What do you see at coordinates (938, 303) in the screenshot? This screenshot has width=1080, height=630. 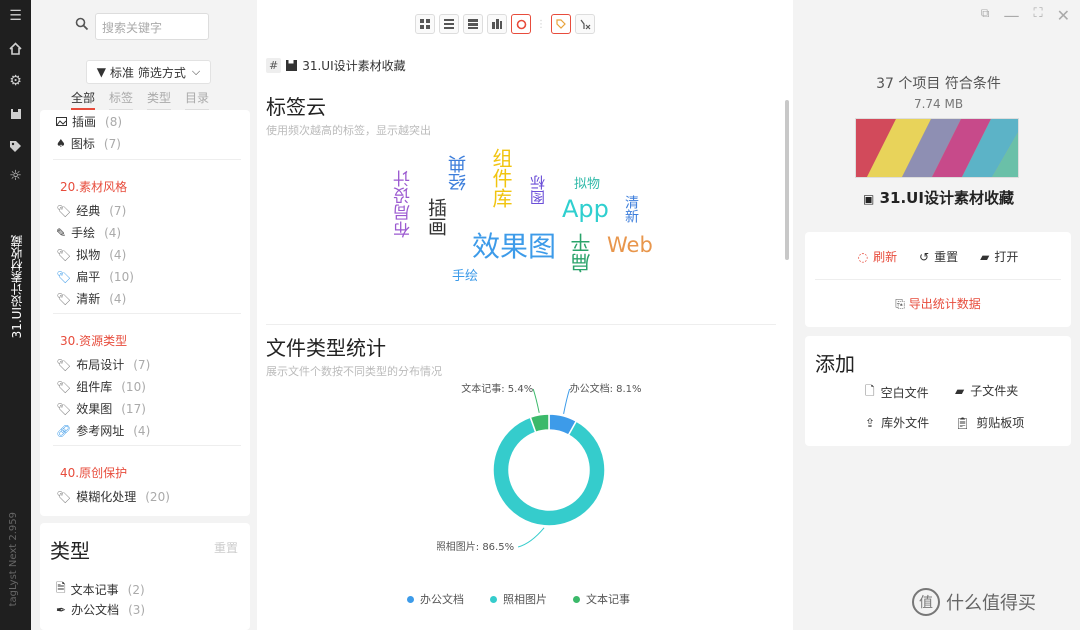 I see `export-stats-button: ⎘ 导出统计数据` at bounding box center [938, 303].